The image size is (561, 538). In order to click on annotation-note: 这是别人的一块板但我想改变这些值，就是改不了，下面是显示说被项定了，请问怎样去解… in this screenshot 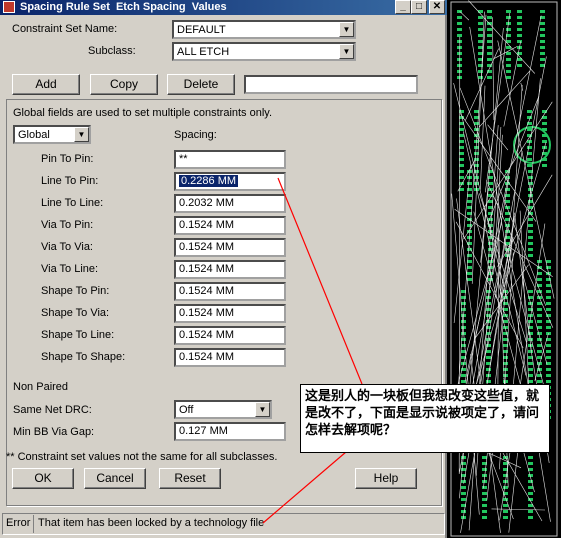, I will do `click(425, 418)`.